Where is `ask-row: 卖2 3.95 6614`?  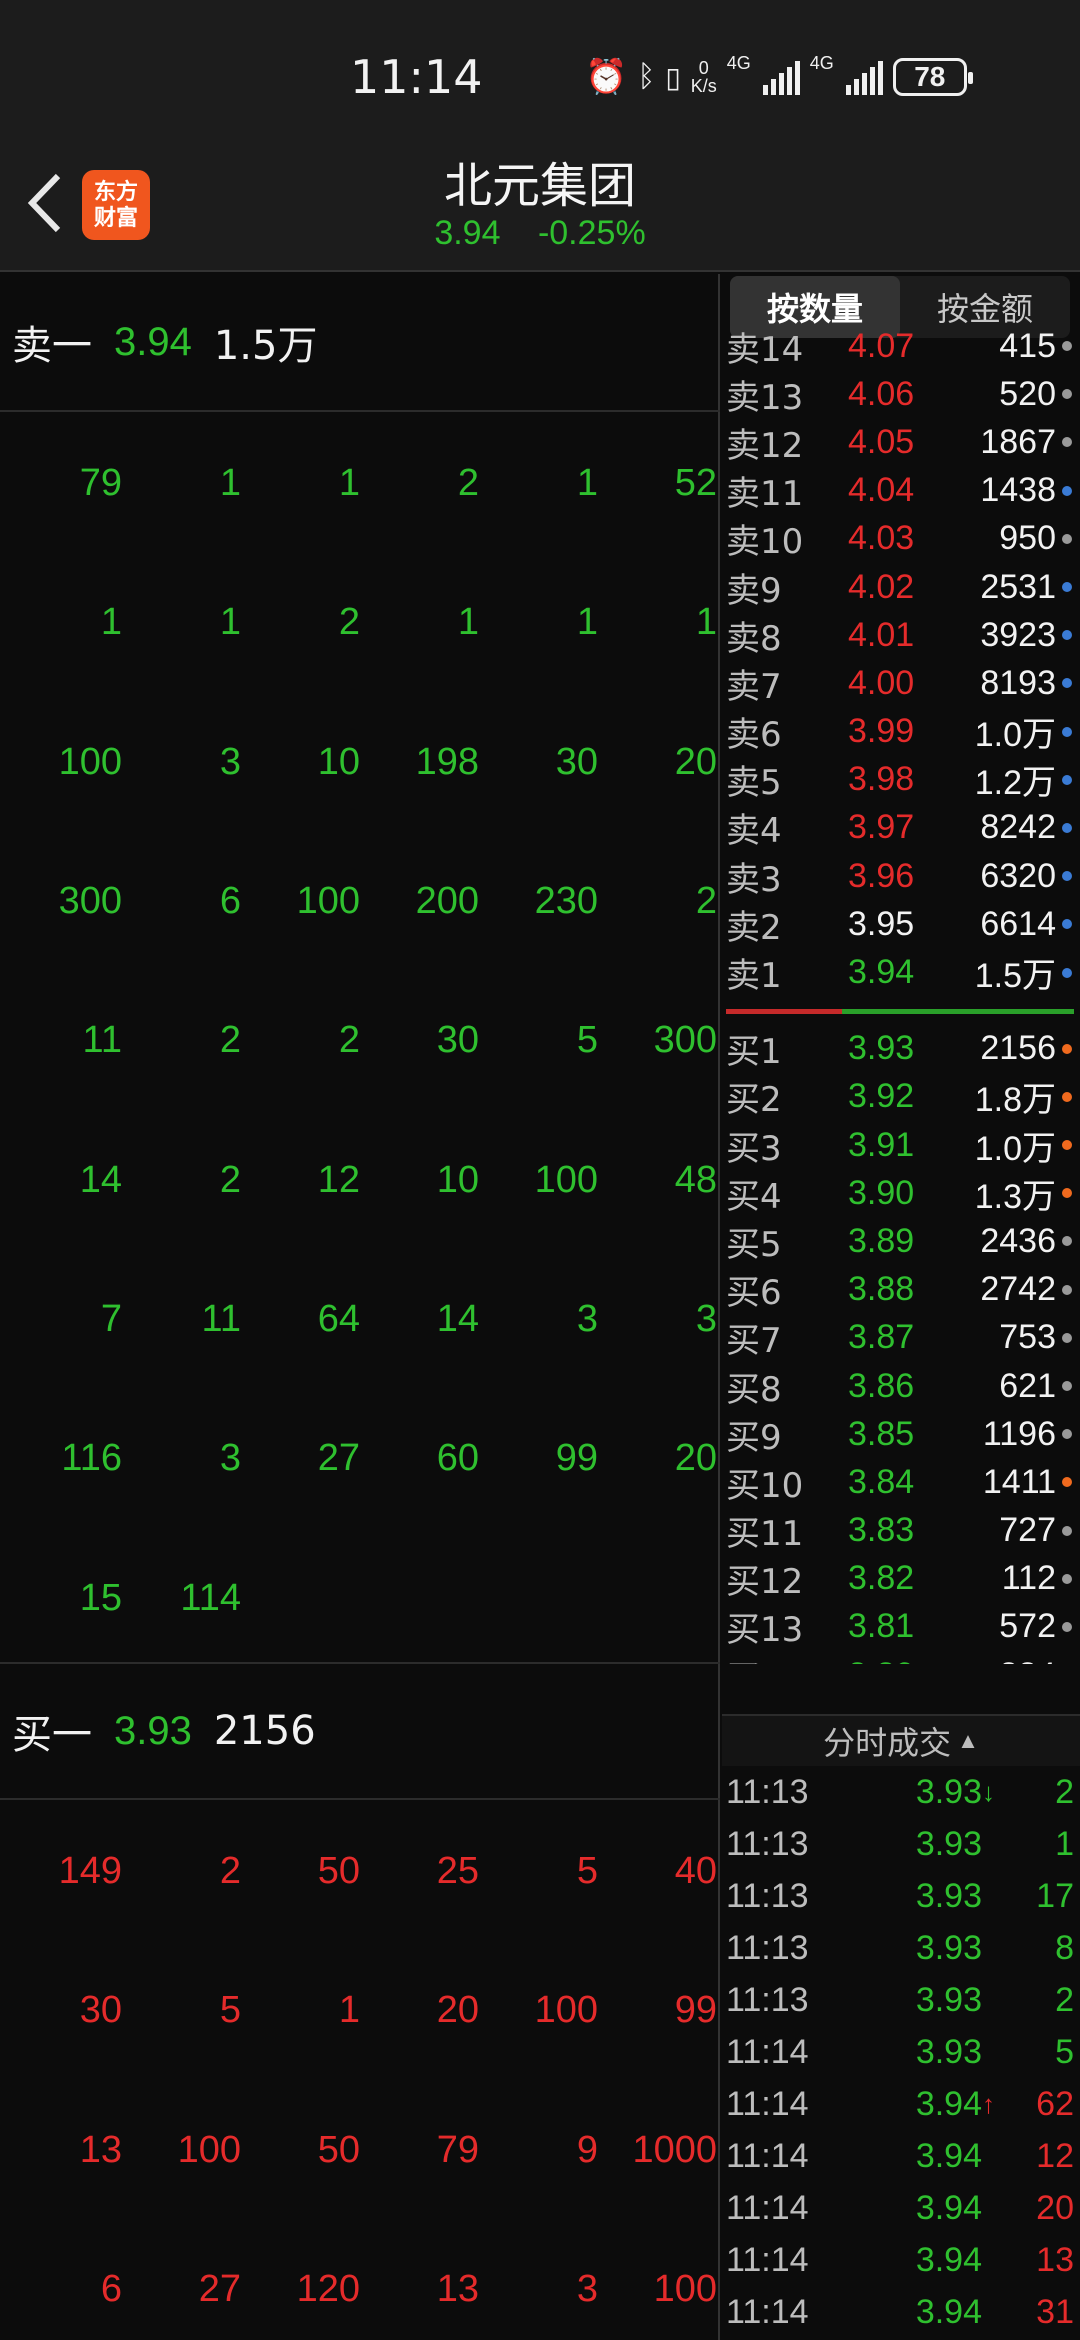
ask-row: 卖2 3.95 6614 is located at coordinates (901, 924).